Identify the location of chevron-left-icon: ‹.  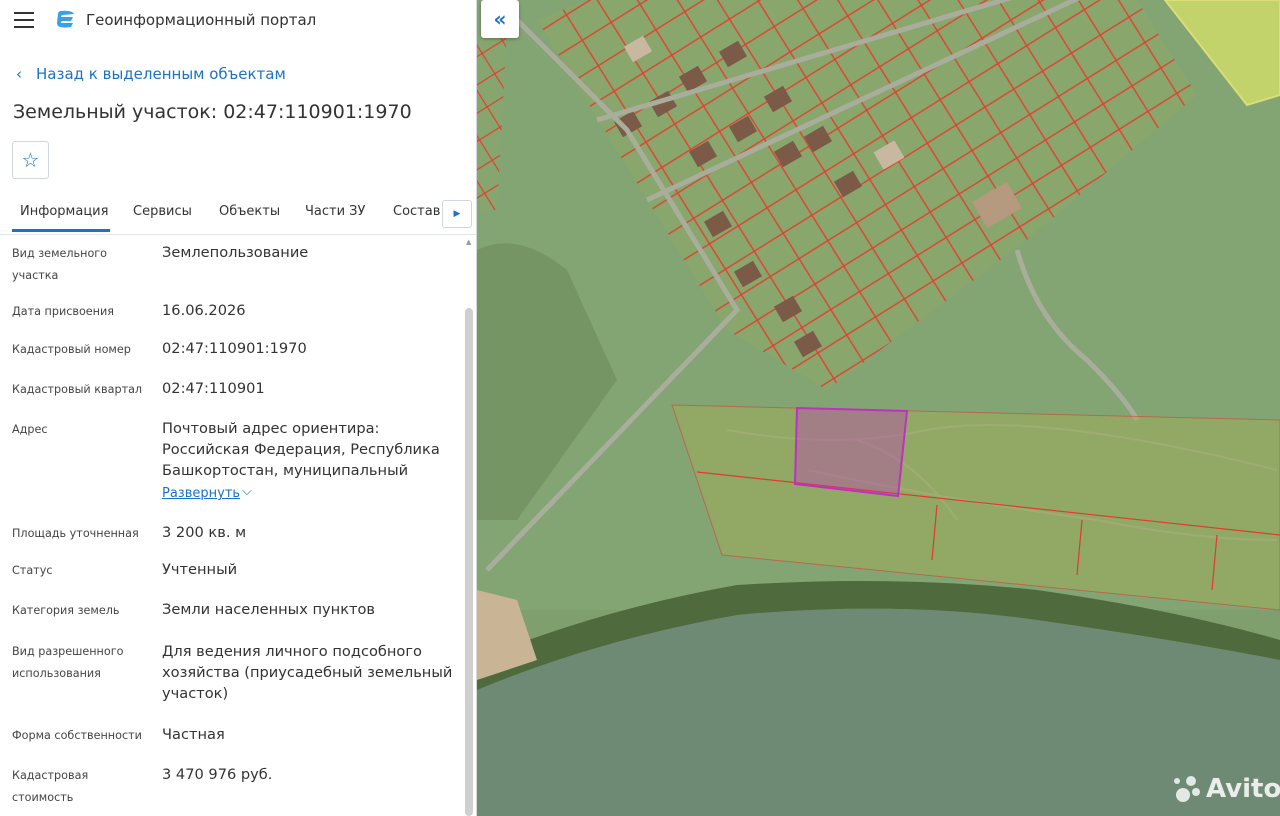
(19, 74).